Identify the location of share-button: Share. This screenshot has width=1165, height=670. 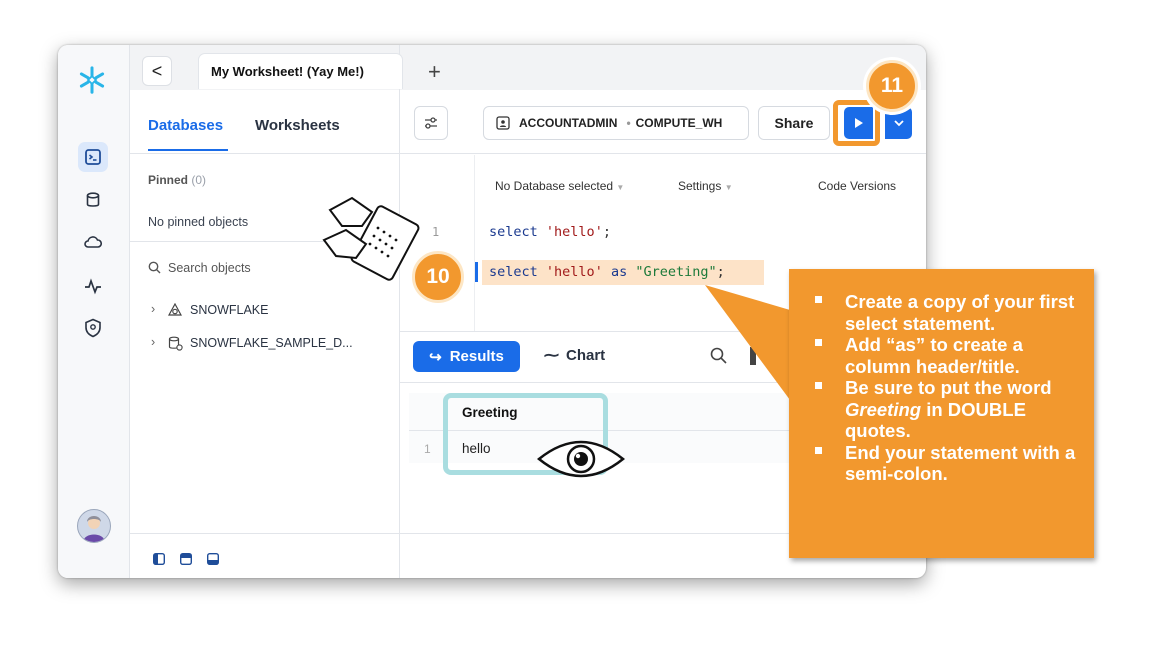
(794, 123).